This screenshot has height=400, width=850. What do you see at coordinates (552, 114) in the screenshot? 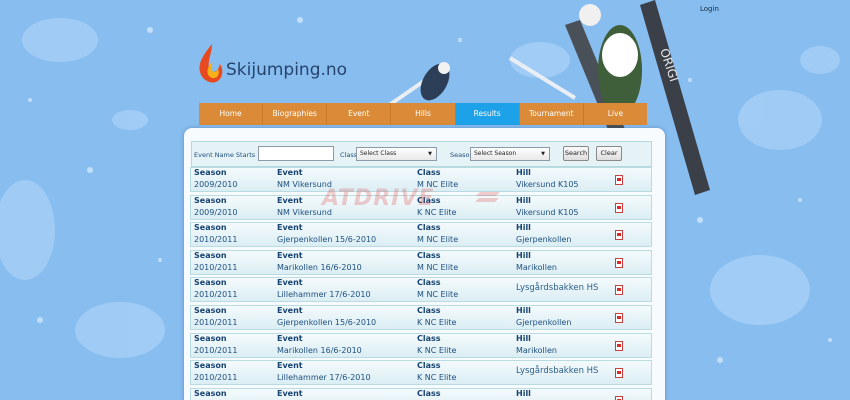
I see `nav-item-tournament: Tournament` at bounding box center [552, 114].